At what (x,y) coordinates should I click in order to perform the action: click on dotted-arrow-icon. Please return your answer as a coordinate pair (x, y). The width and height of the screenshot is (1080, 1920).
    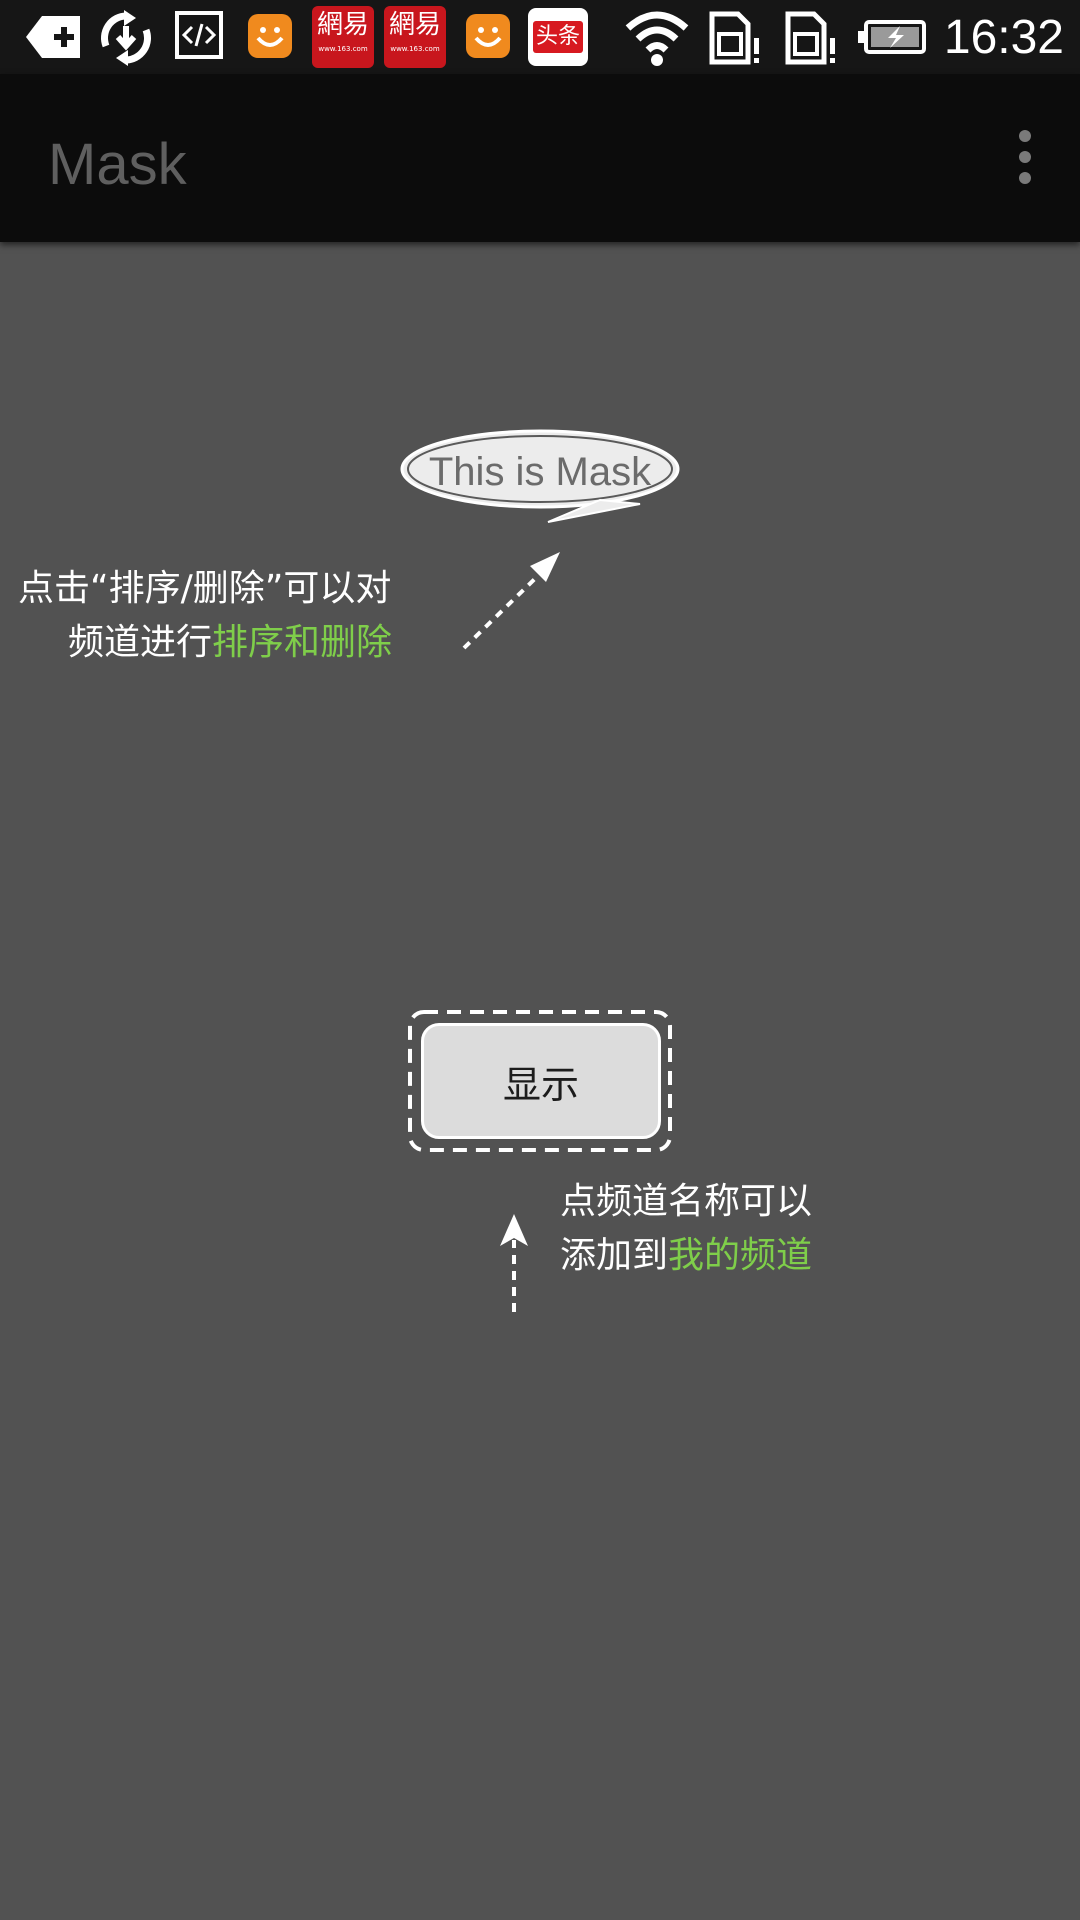
    Looking at the image, I should click on (511, 601).